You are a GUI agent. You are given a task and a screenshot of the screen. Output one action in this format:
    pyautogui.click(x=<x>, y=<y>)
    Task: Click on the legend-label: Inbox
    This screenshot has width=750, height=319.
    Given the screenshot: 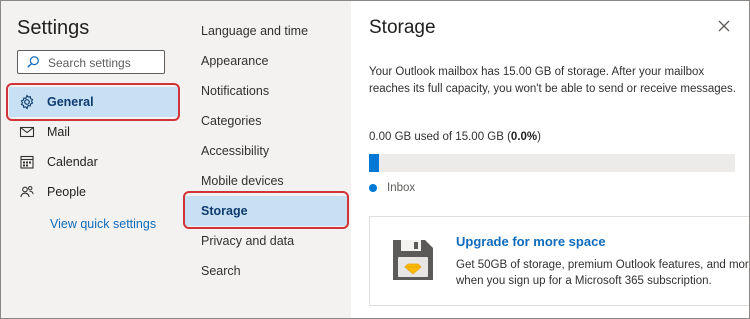 What is the action you would take?
    pyautogui.click(x=401, y=188)
    